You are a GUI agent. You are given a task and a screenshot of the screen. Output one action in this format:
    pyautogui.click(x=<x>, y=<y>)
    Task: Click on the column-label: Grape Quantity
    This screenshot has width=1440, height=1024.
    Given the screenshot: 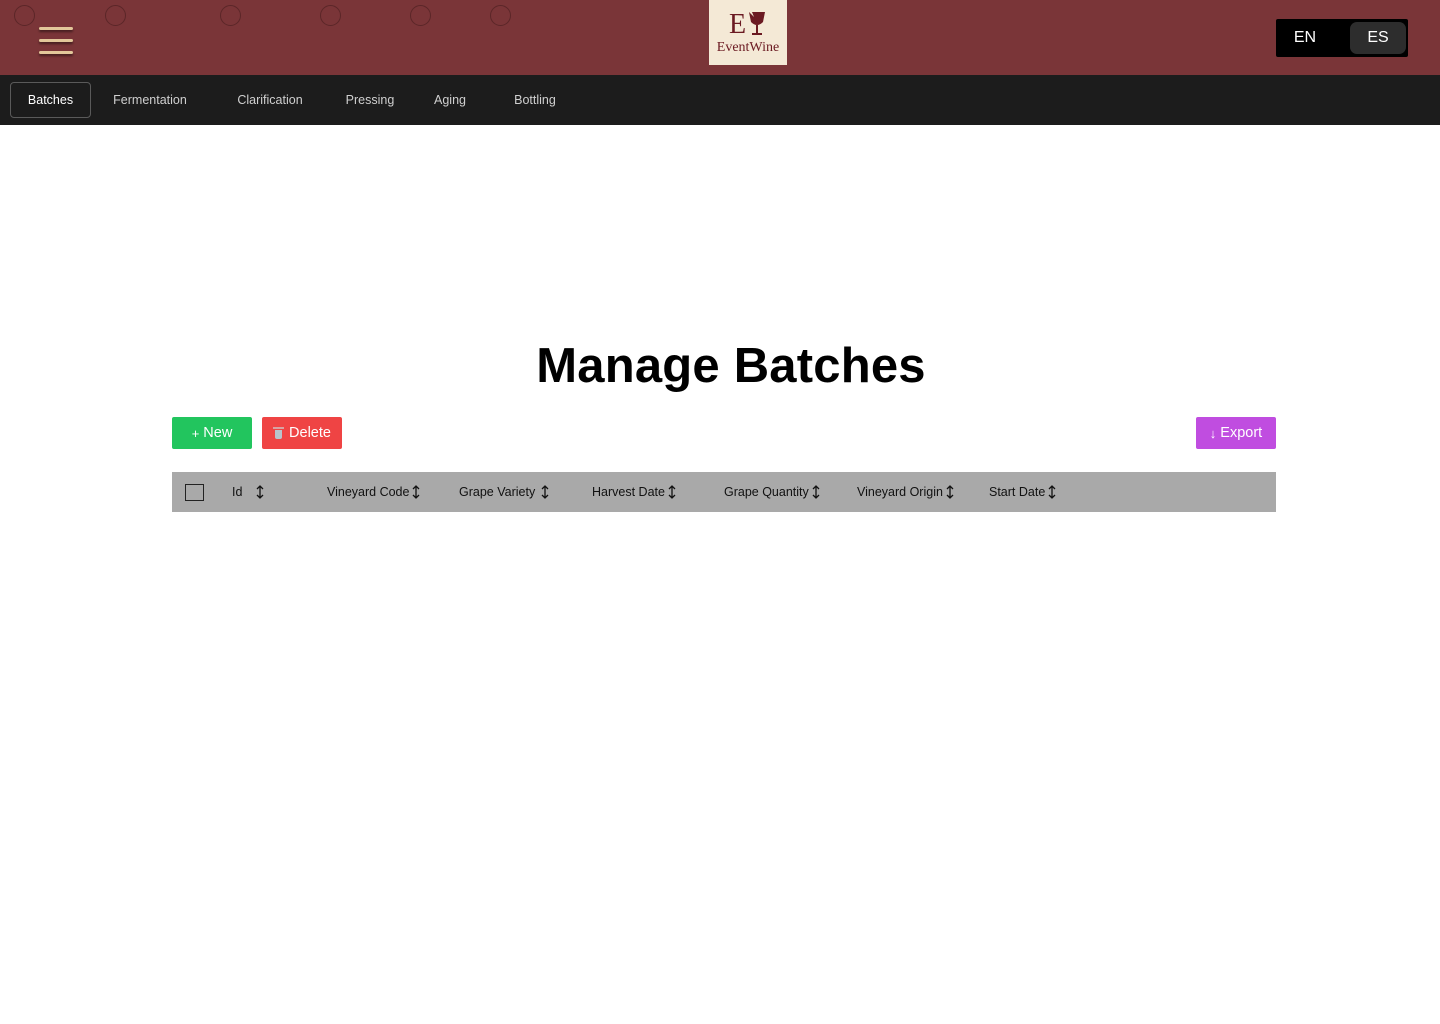 What is the action you would take?
    pyautogui.click(x=766, y=492)
    